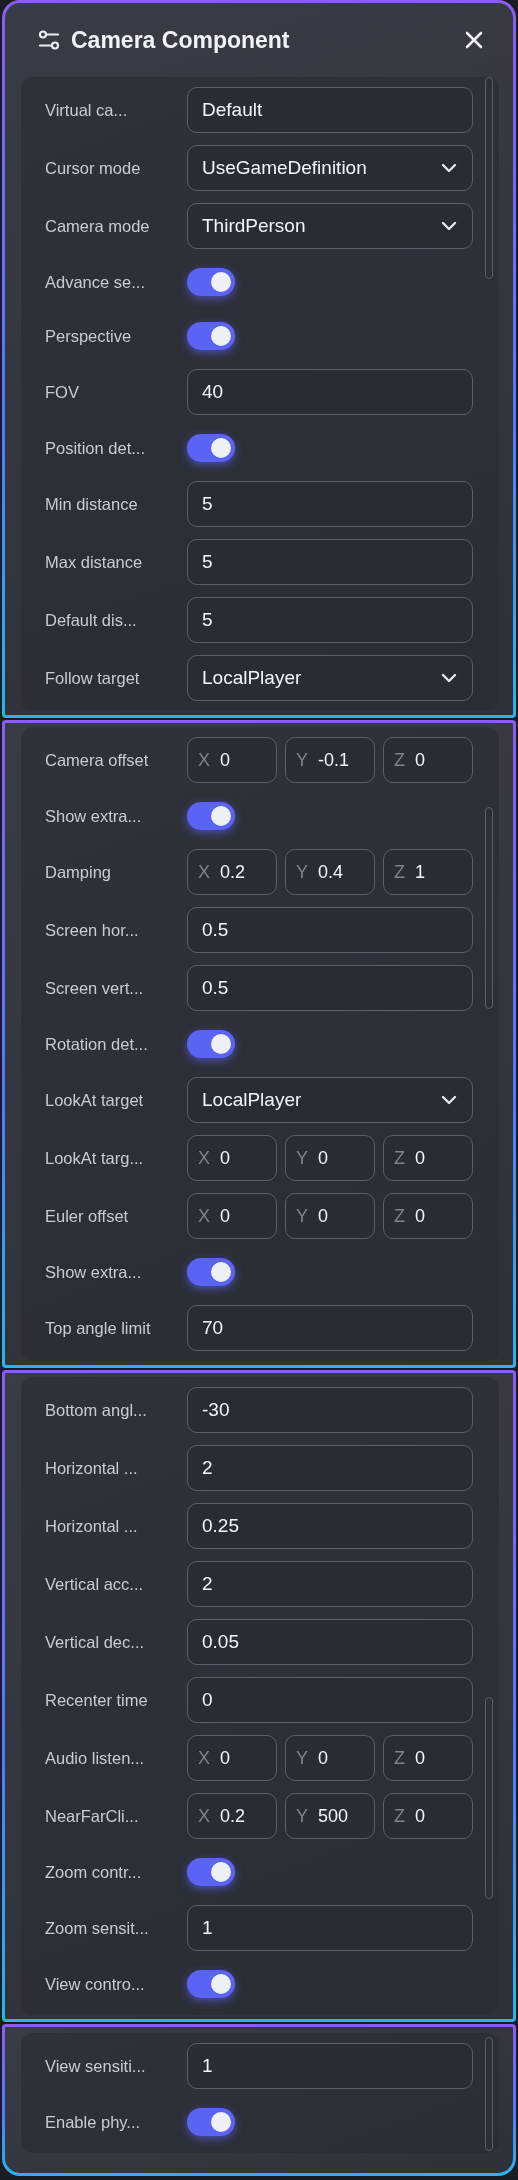  Describe the element at coordinates (254, 226) in the screenshot. I see `dropdown-value: ThirdPerson` at that location.